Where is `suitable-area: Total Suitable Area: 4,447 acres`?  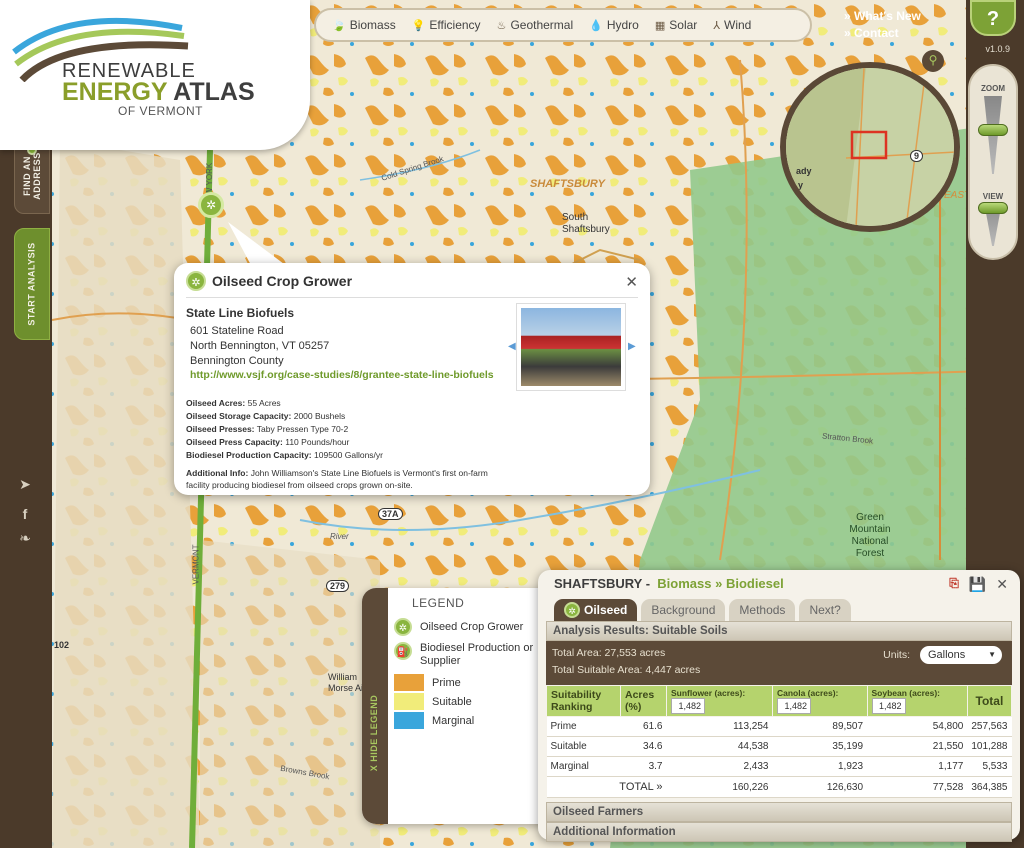 suitable-area: Total Suitable Area: 4,447 acres is located at coordinates (626, 670).